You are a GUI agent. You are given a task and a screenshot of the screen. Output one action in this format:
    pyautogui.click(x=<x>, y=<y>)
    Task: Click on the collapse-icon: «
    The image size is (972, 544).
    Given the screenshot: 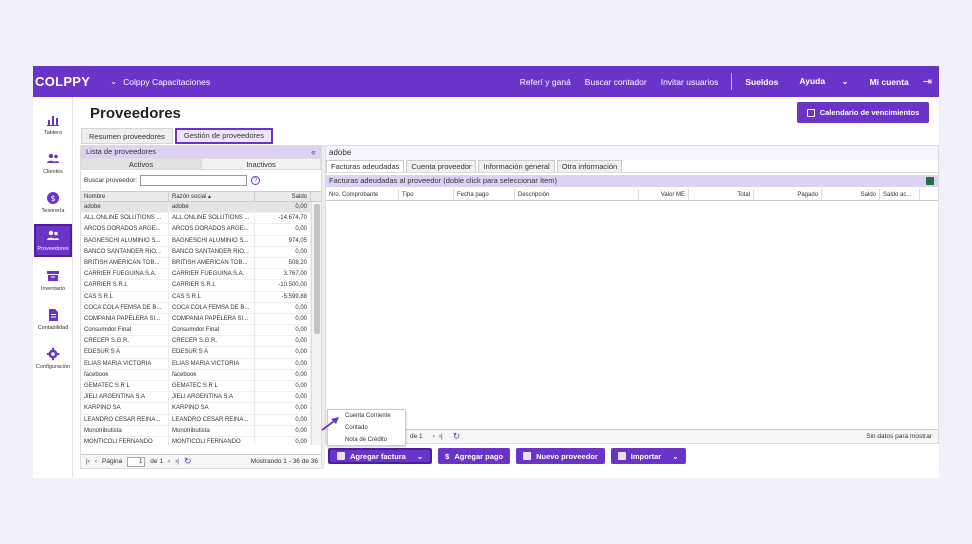 What is the action you would take?
    pyautogui.click(x=313, y=152)
    